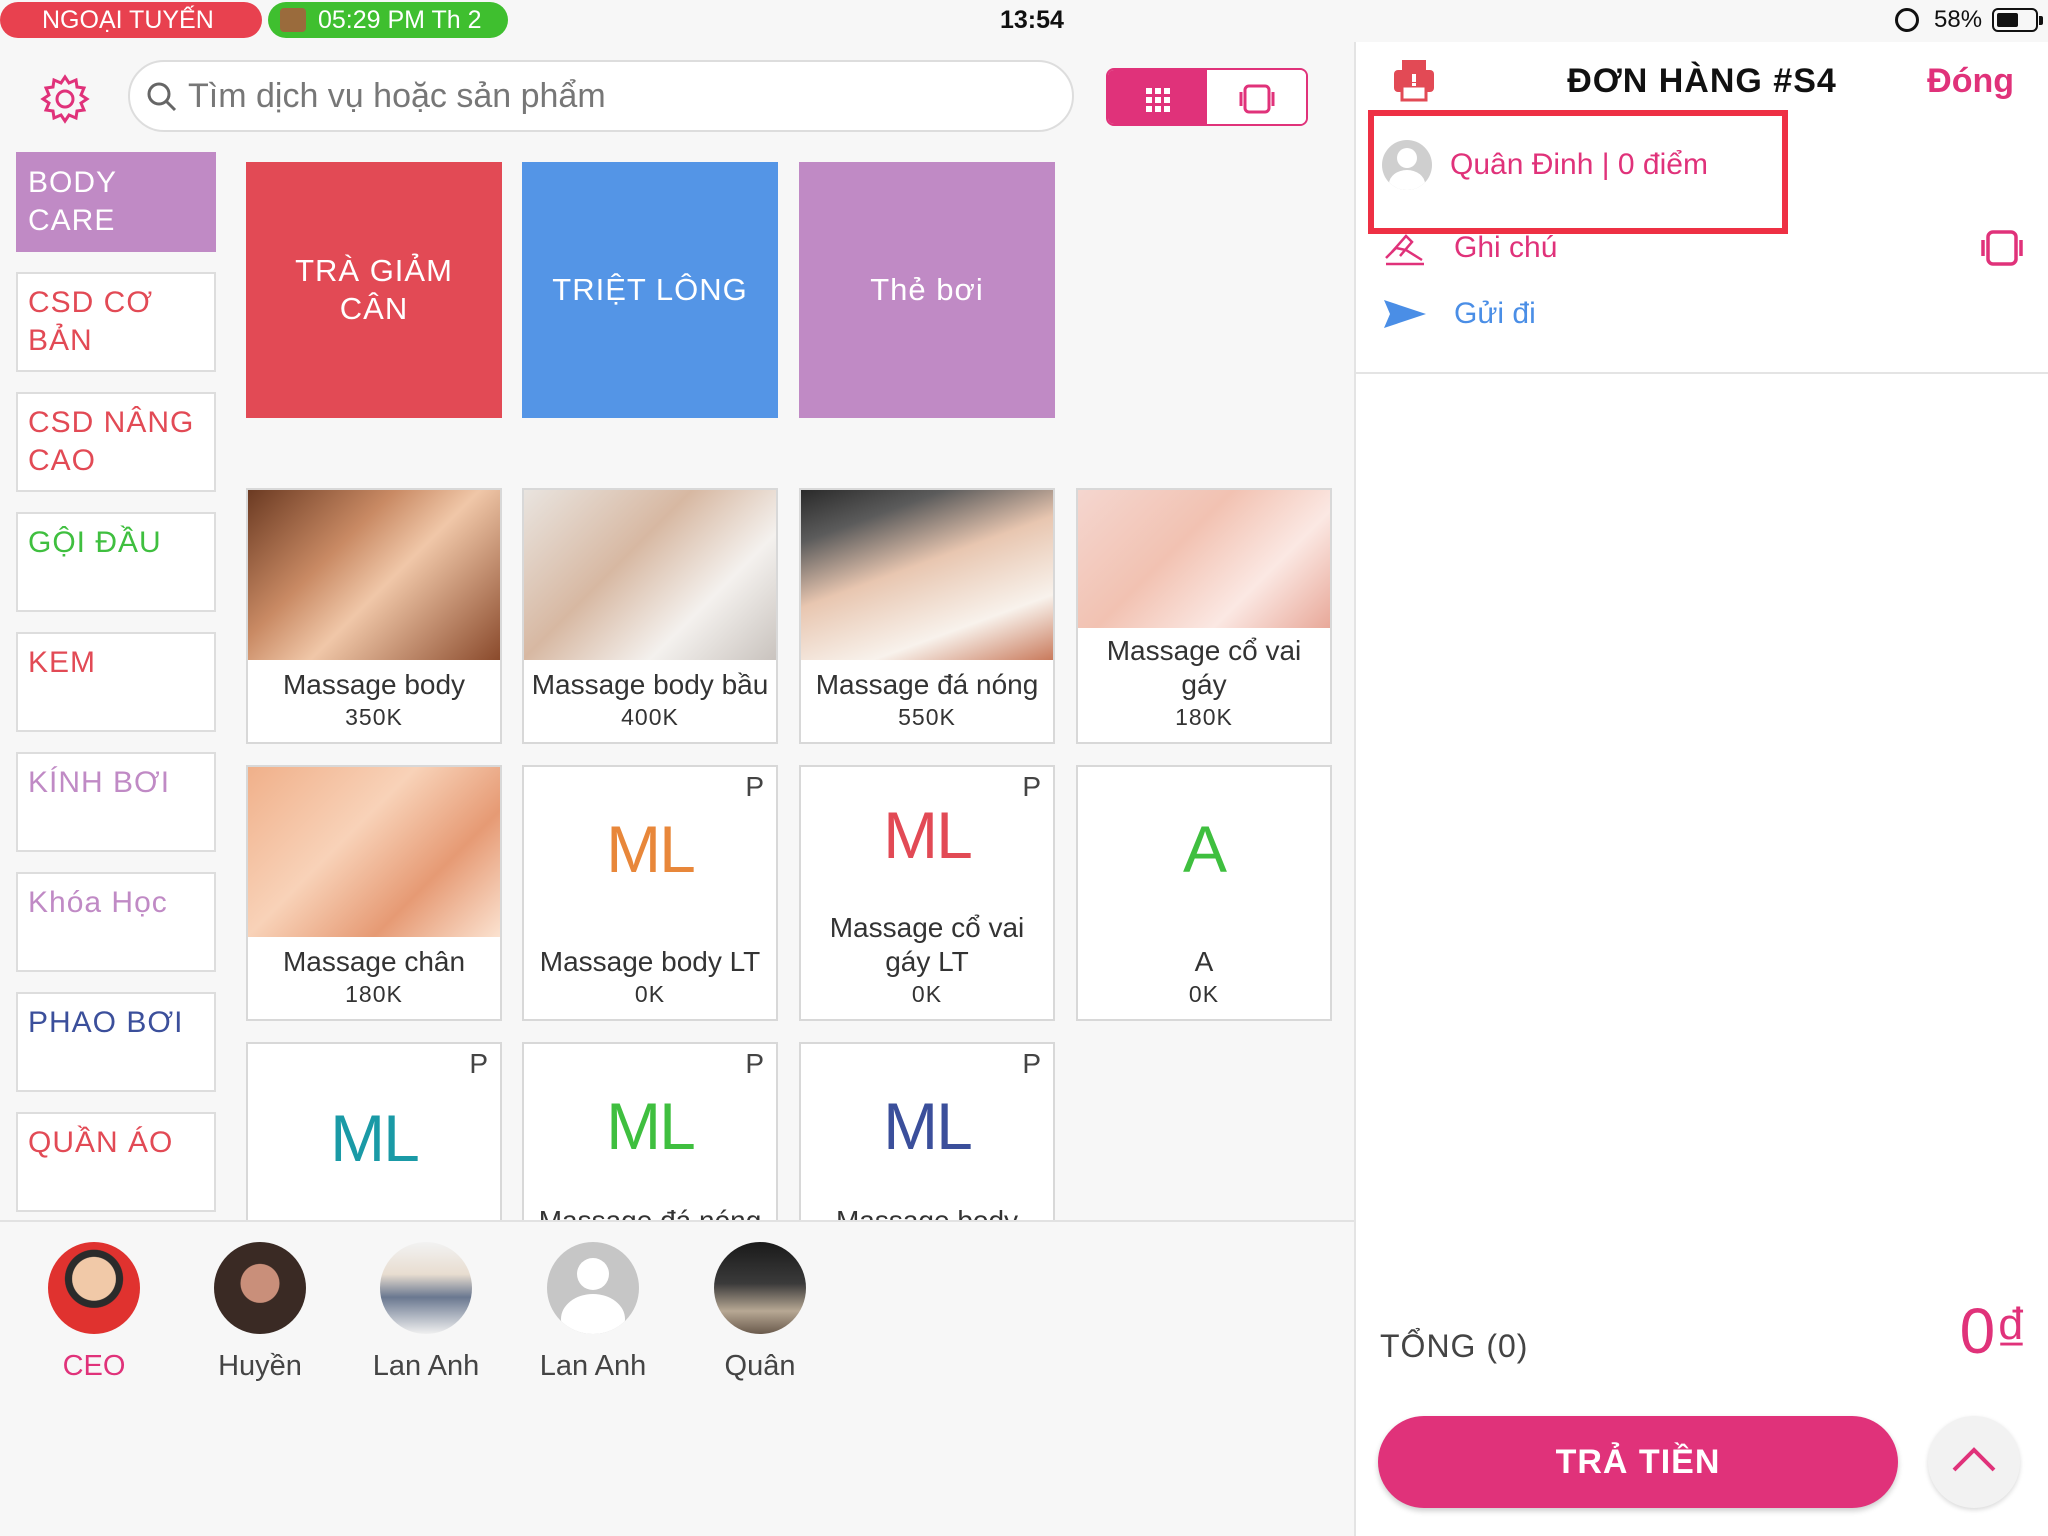  I want to click on product-name: Massage chân, so click(374, 961).